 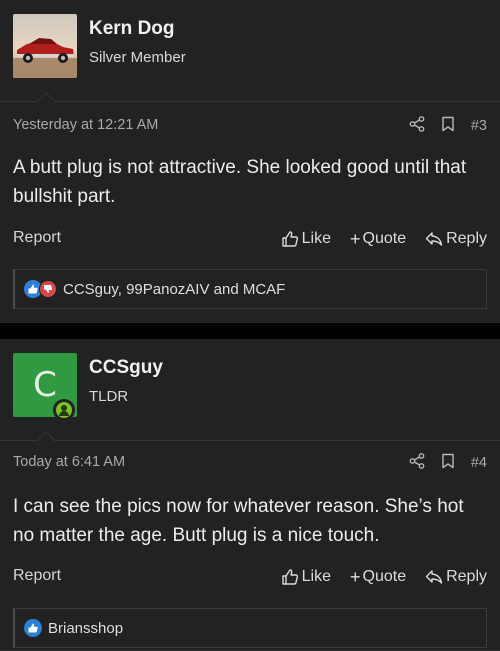 I want to click on post-author-block: Kern Dog Silver Member, so click(x=250, y=47).